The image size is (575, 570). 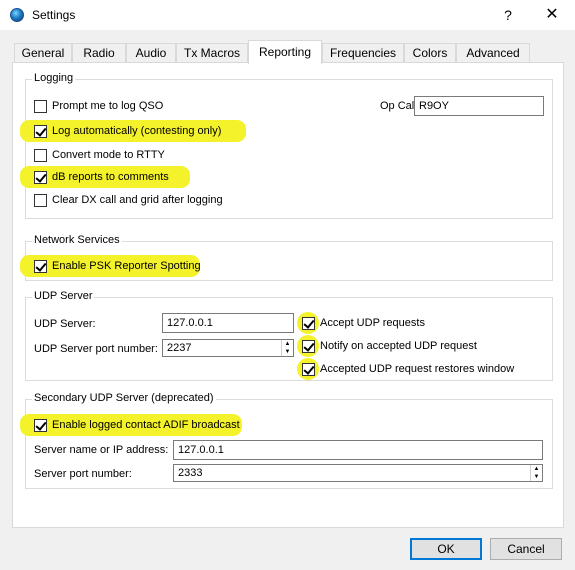 I want to click on tab-advanced: Advanced, so click(x=493, y=53).